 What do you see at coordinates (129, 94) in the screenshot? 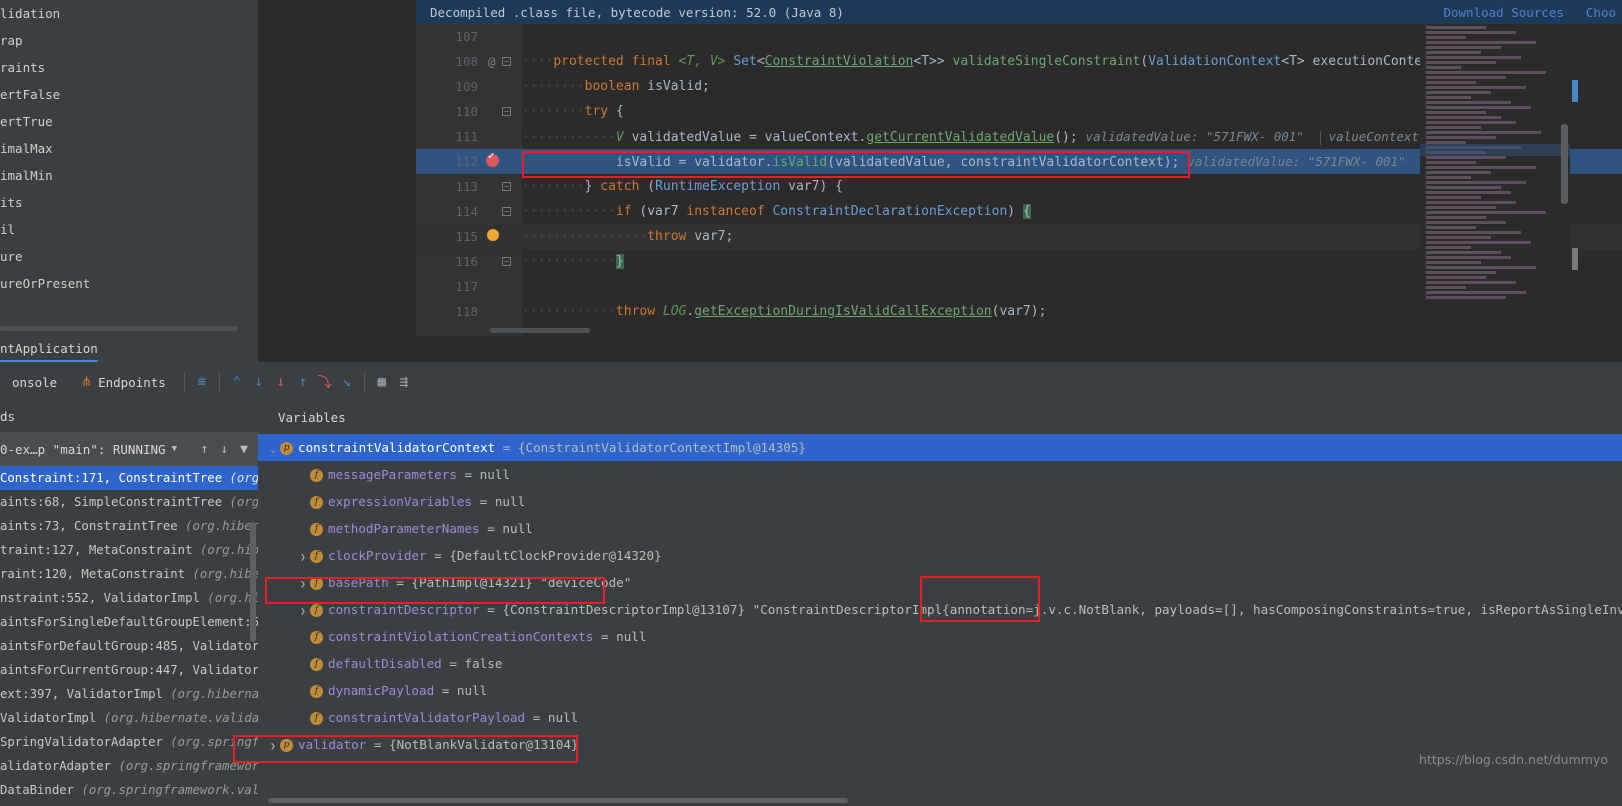
I see `tree-item: ertFalse` at bounding box center [129, 94].